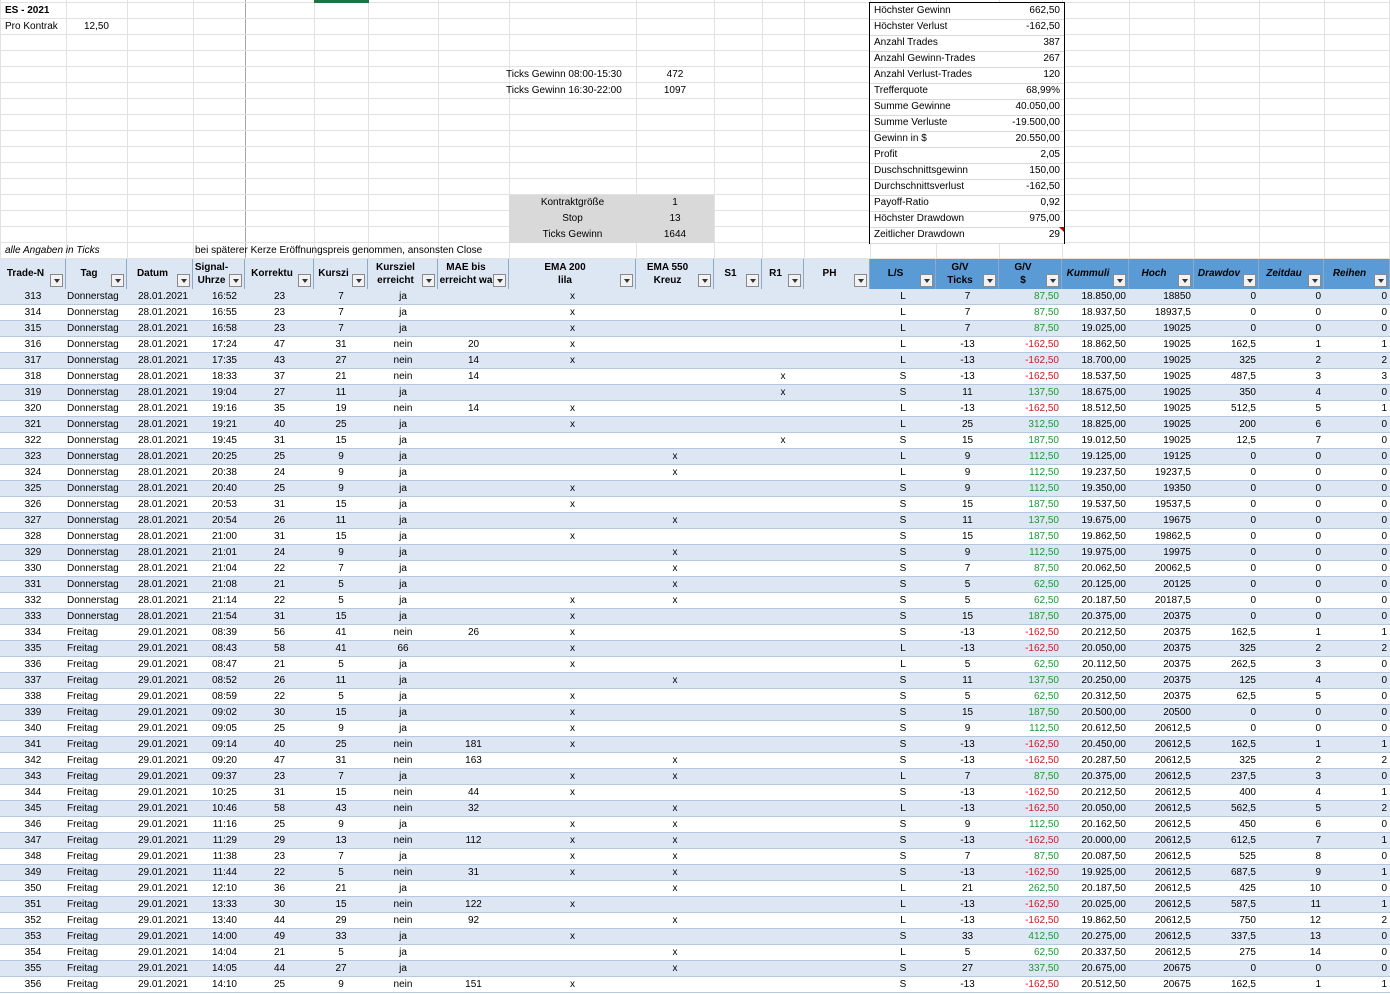 This screenshot has width=1390, height=994. What do you see at coordinates (33, 872) in the screenshot?
I see `table-cell: 349` at bounding box center [33, 872].